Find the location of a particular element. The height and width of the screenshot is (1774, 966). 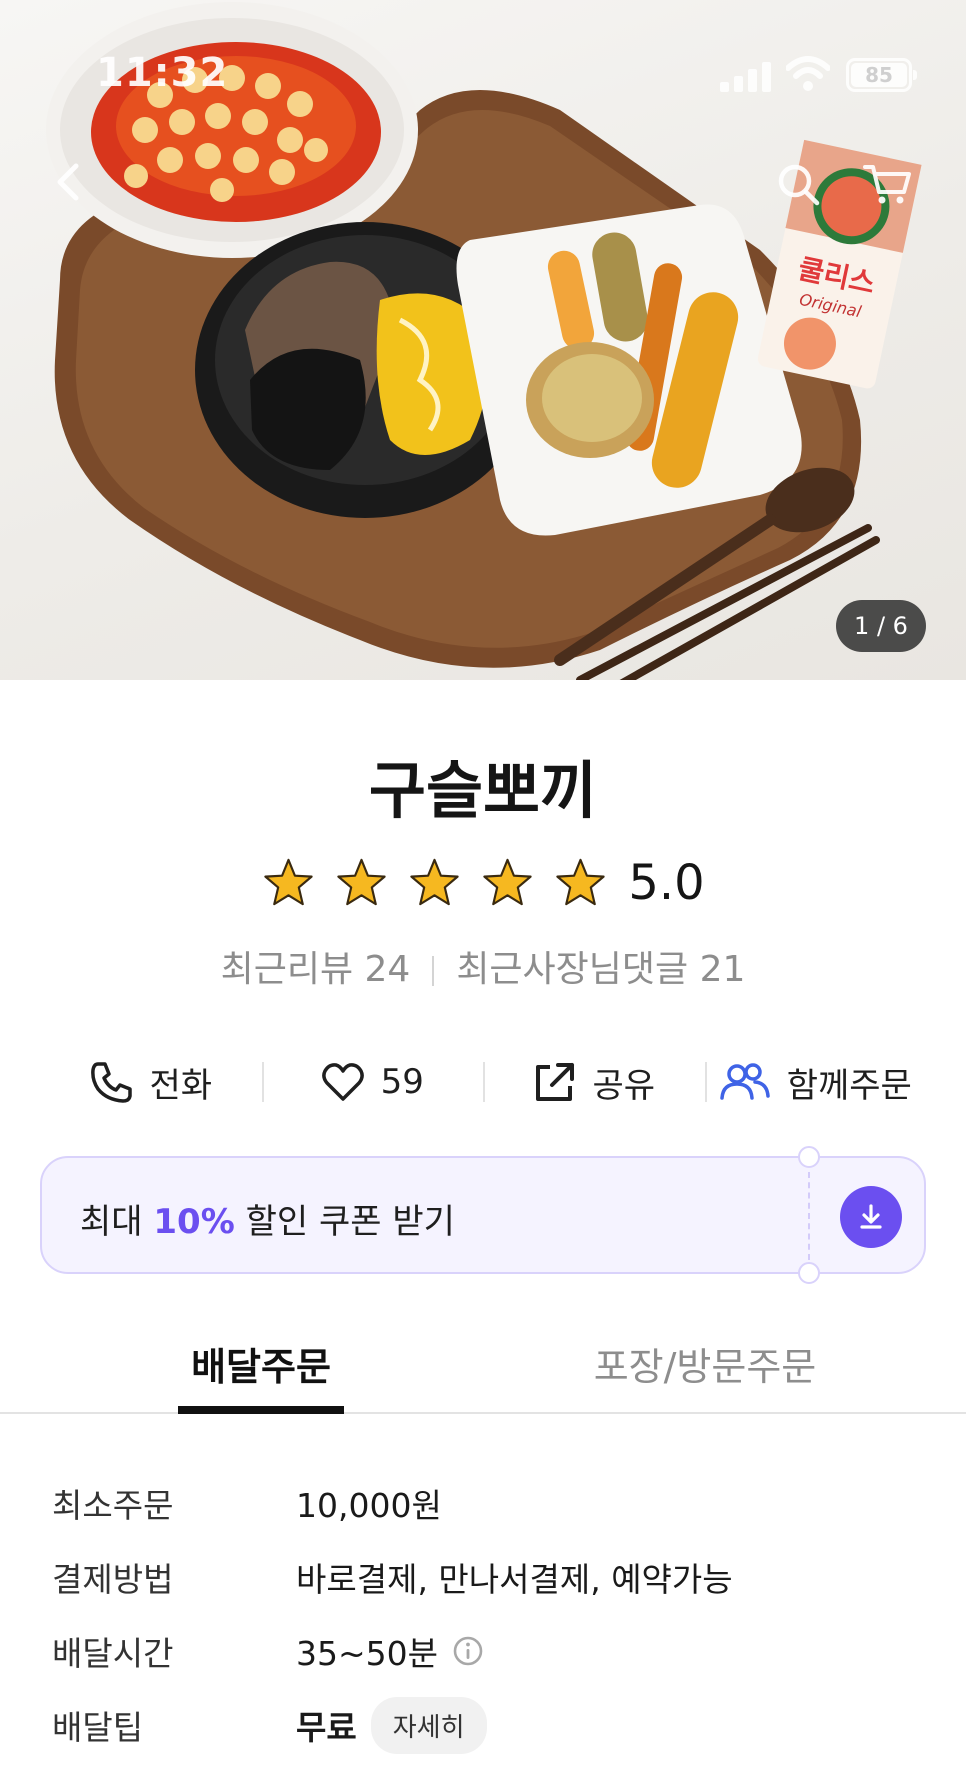

info-value: 10,000원 is located at coordinates (369, 1505).